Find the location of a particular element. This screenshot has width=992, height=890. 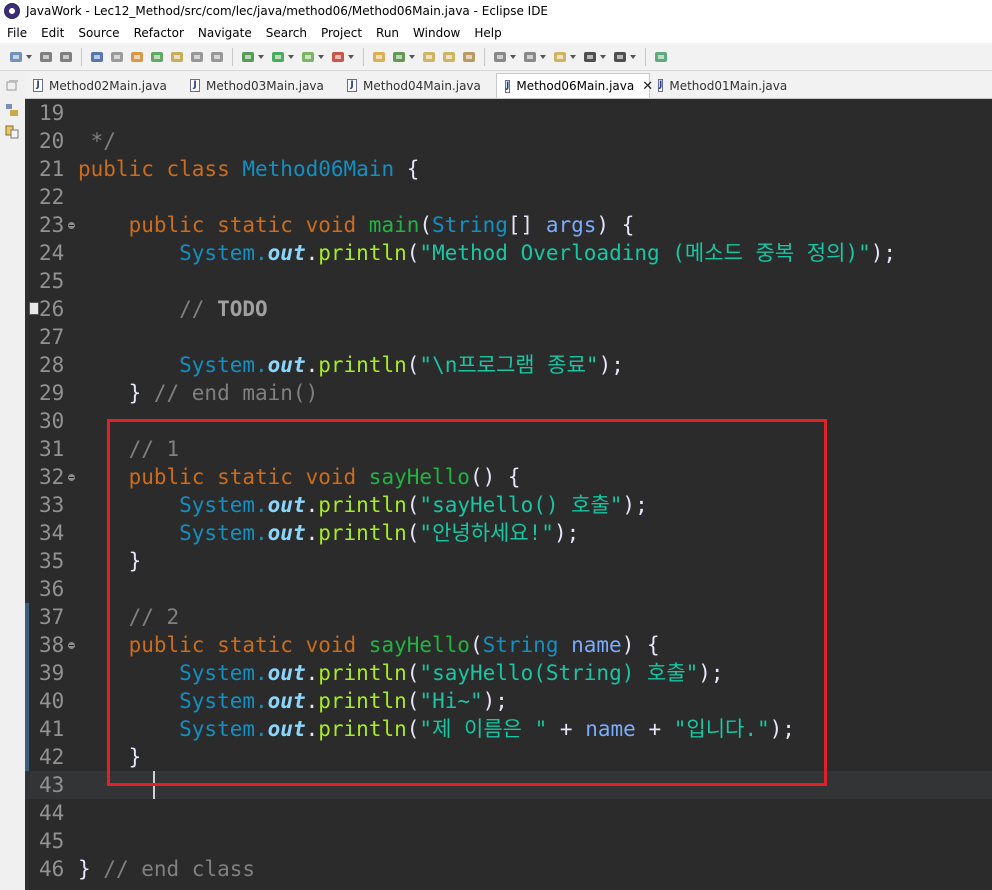

build-icon is located at coordinates (157, 57).